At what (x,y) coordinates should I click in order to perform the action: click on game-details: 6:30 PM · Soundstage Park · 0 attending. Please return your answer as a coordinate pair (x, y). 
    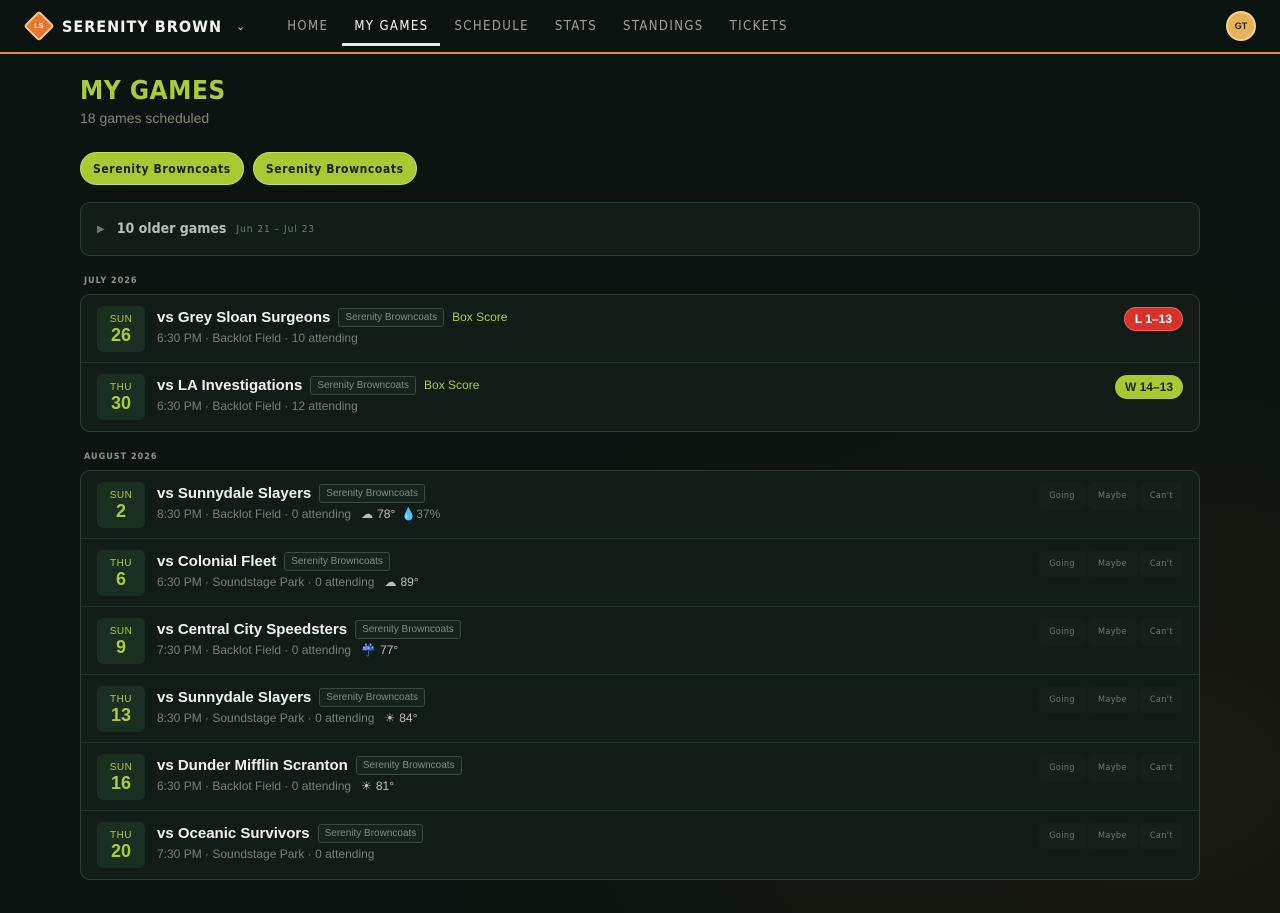
    Looking at the image, I should click on (266, 582).